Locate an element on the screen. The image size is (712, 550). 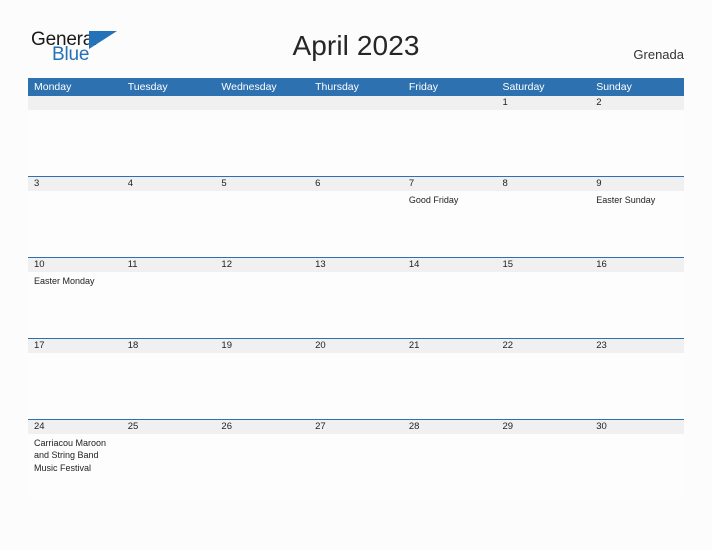
day-number-8: 8 is located at coordinates (544, 184).